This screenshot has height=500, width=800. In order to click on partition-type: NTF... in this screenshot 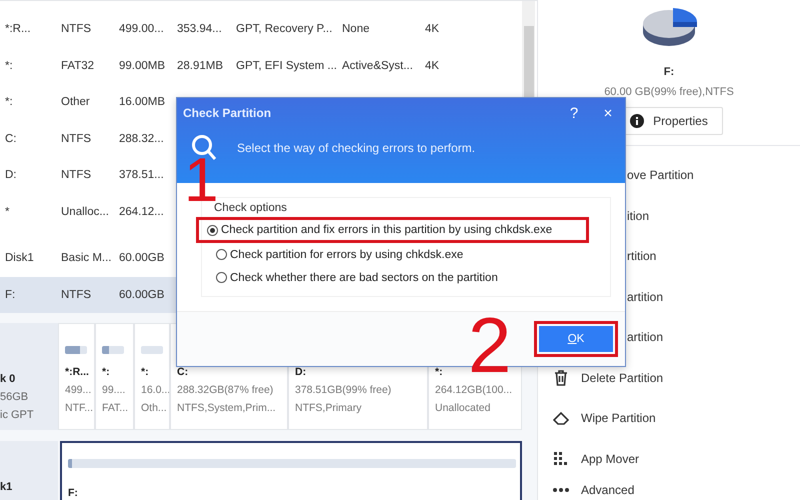, I will do `click(77, 408)`.